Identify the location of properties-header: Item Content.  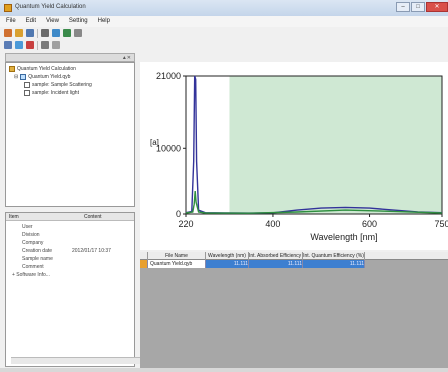
(70, 217).